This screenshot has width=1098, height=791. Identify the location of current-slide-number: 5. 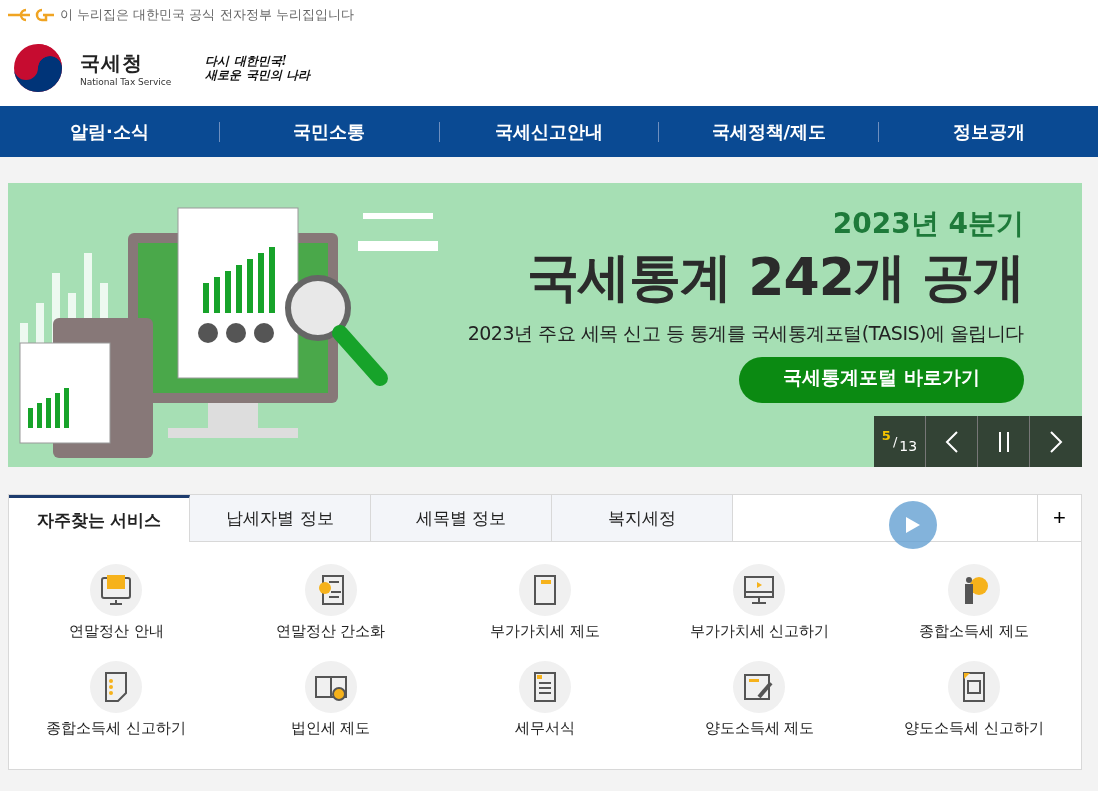
(886, 435).